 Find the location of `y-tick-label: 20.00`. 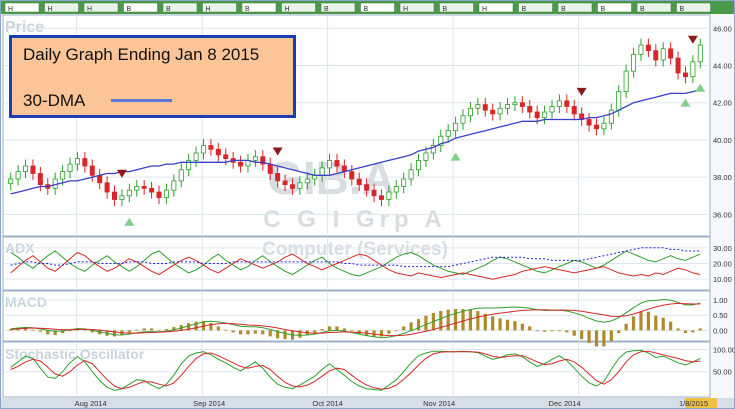

y-tick-label: 20.00 is located at coordinates (722, 264).